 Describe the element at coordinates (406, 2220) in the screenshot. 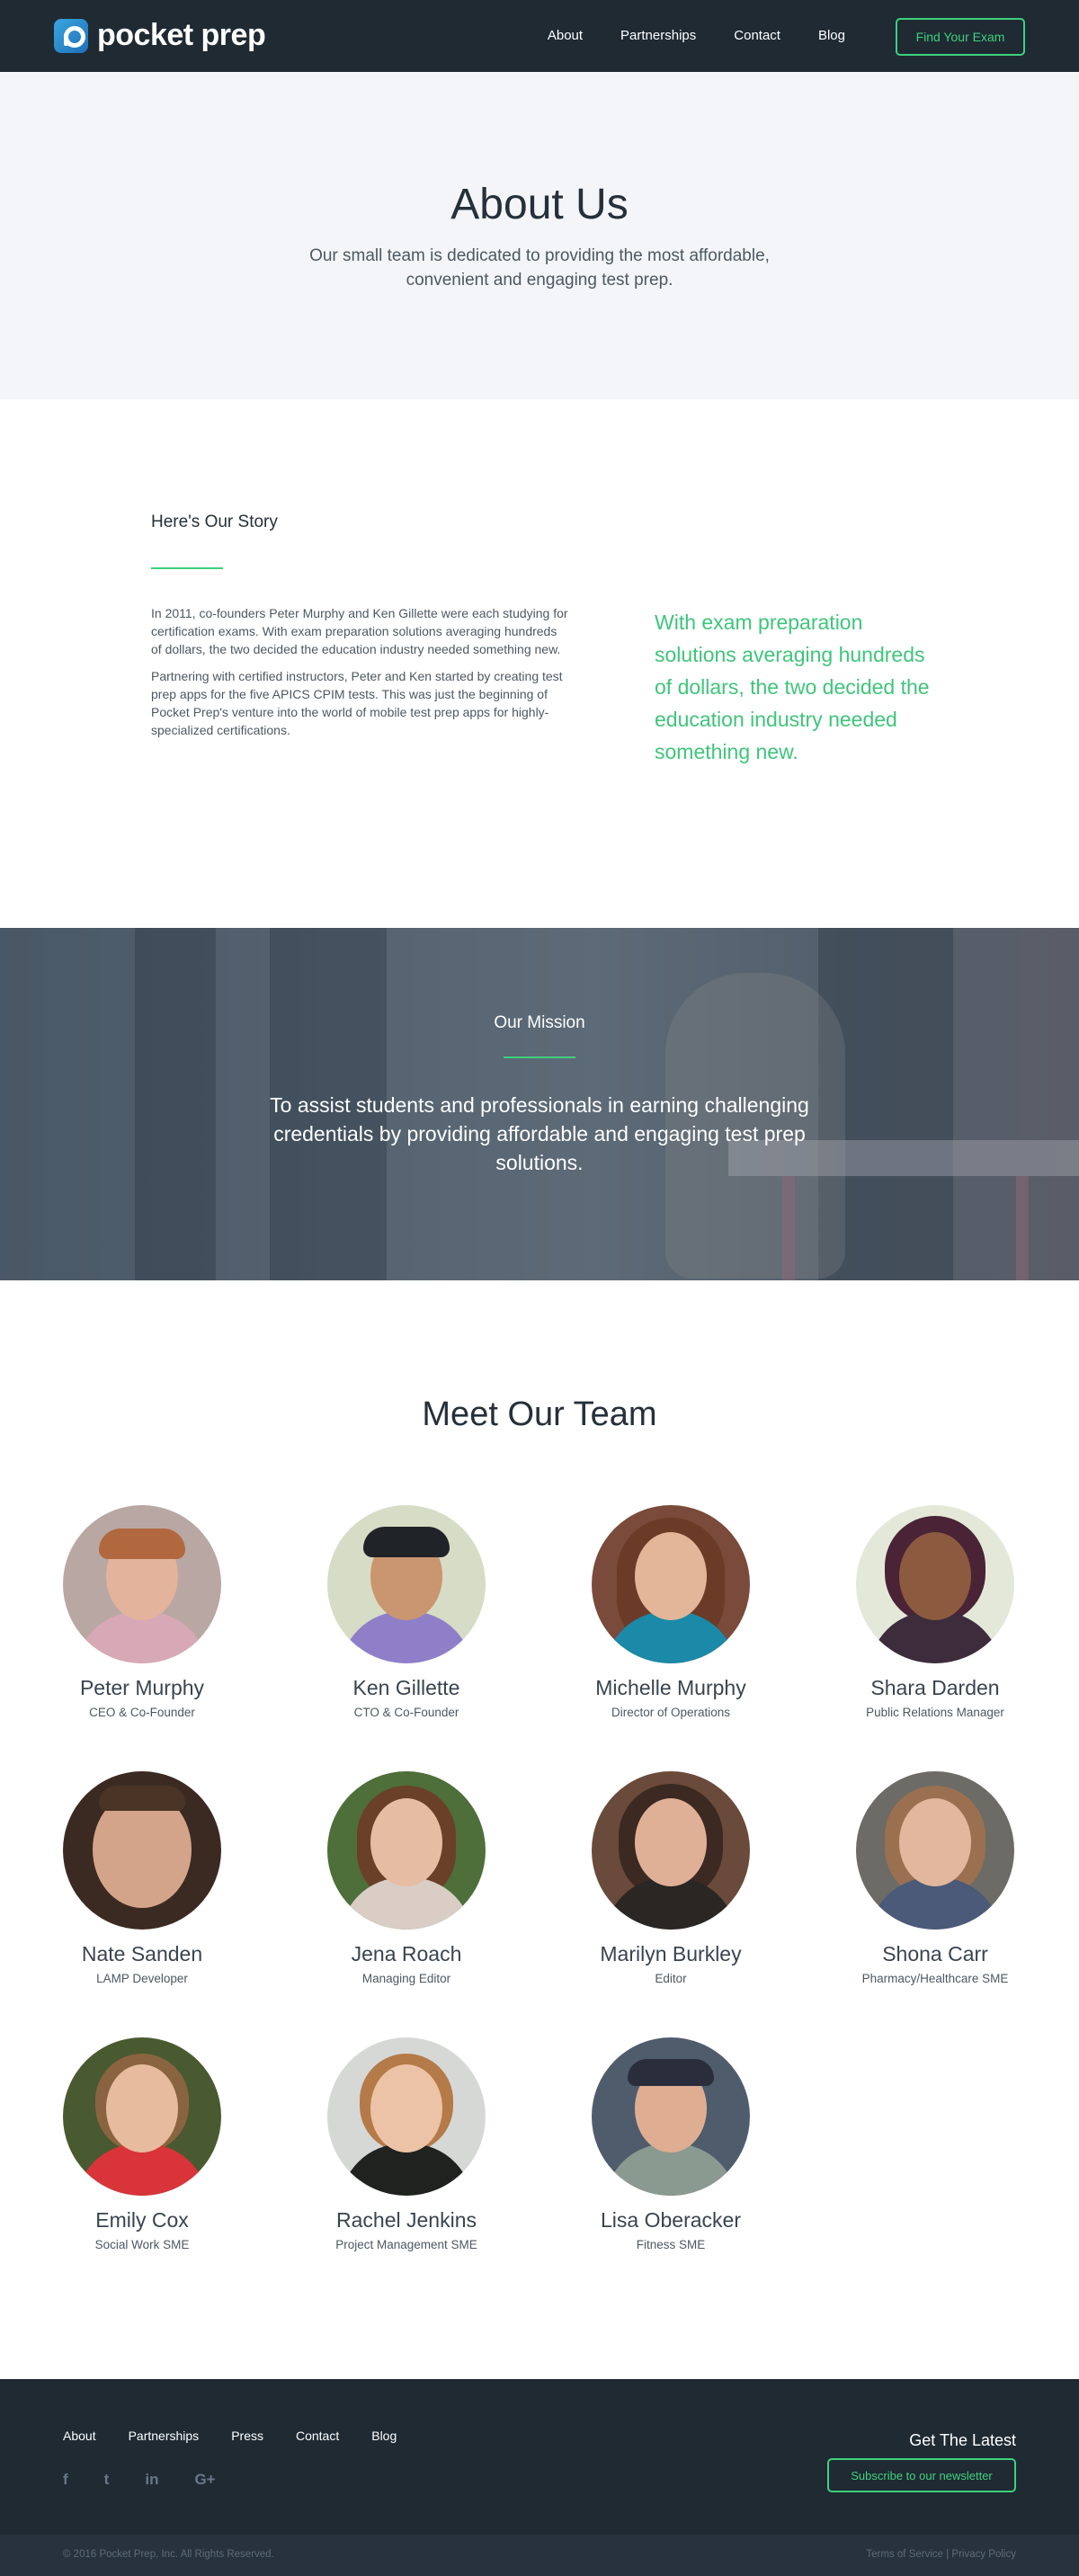

I see `member-name: Rachel Jenkins` at that location.